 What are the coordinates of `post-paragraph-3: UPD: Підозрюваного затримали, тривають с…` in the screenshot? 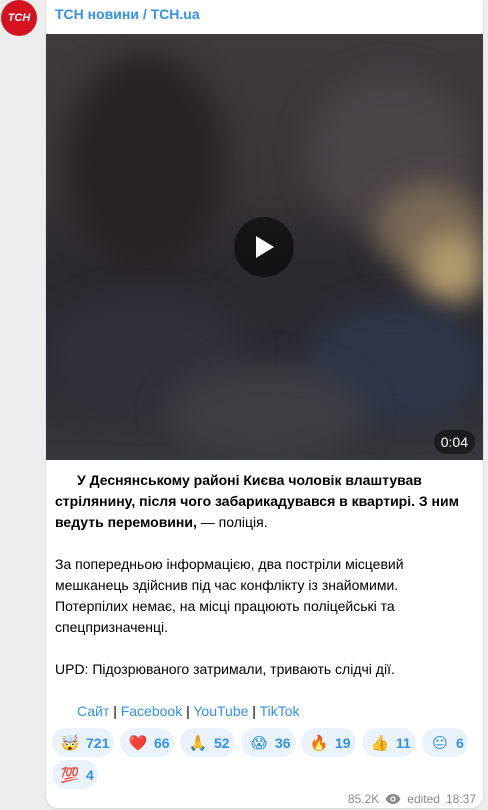 It's located at (225, 669).